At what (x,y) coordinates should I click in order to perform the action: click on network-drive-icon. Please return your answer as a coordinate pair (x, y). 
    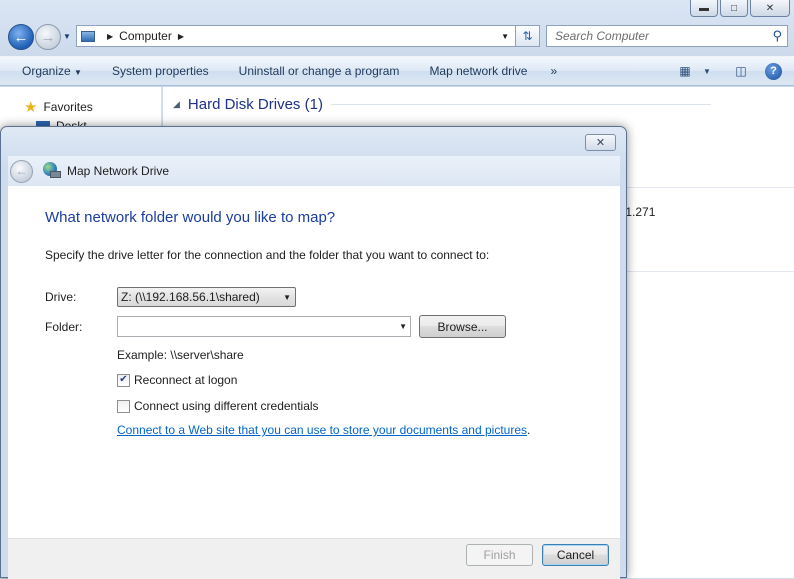
    Looking at the image, I should click on (52, 171).